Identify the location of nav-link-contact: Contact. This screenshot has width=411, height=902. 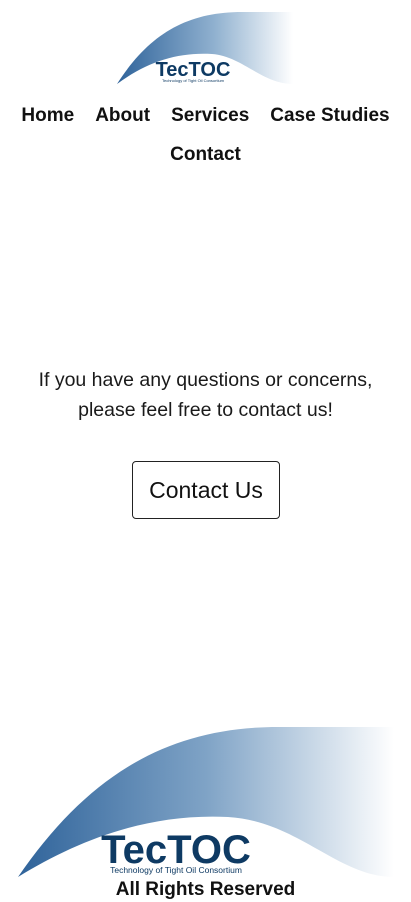
(205, 154).